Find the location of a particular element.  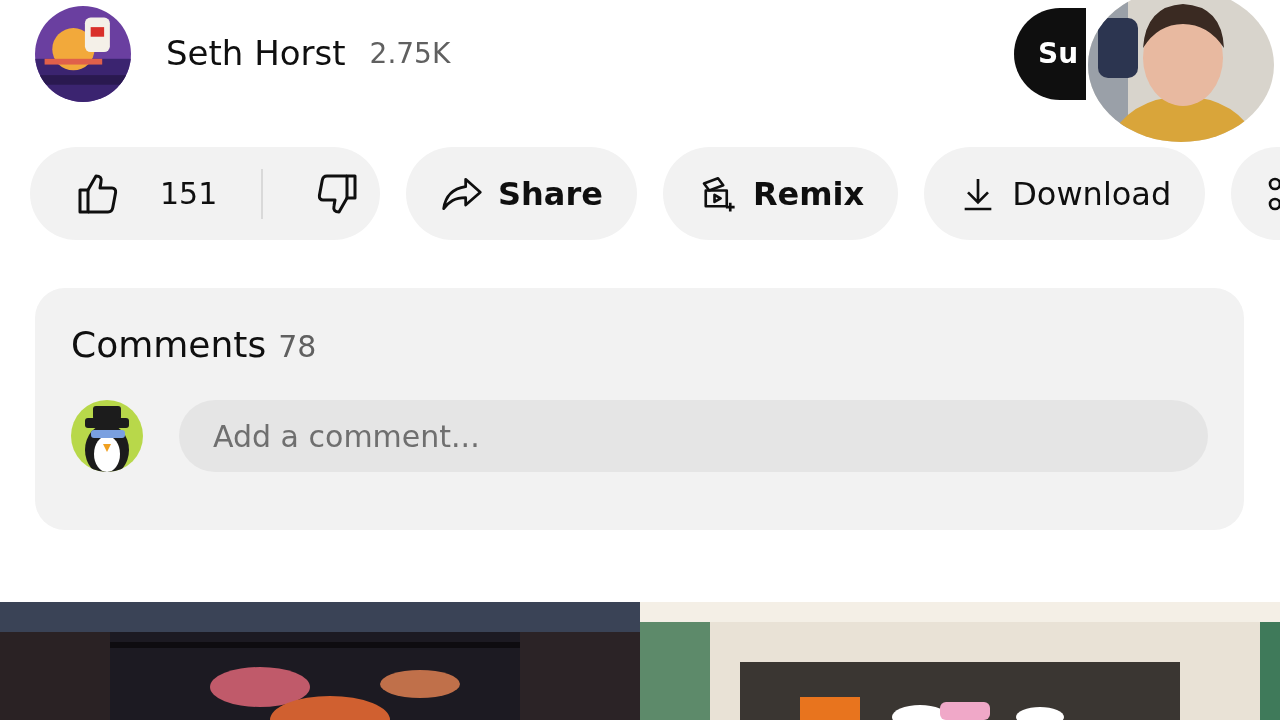

comments-title: Comments is located at coordinates (169, 345).